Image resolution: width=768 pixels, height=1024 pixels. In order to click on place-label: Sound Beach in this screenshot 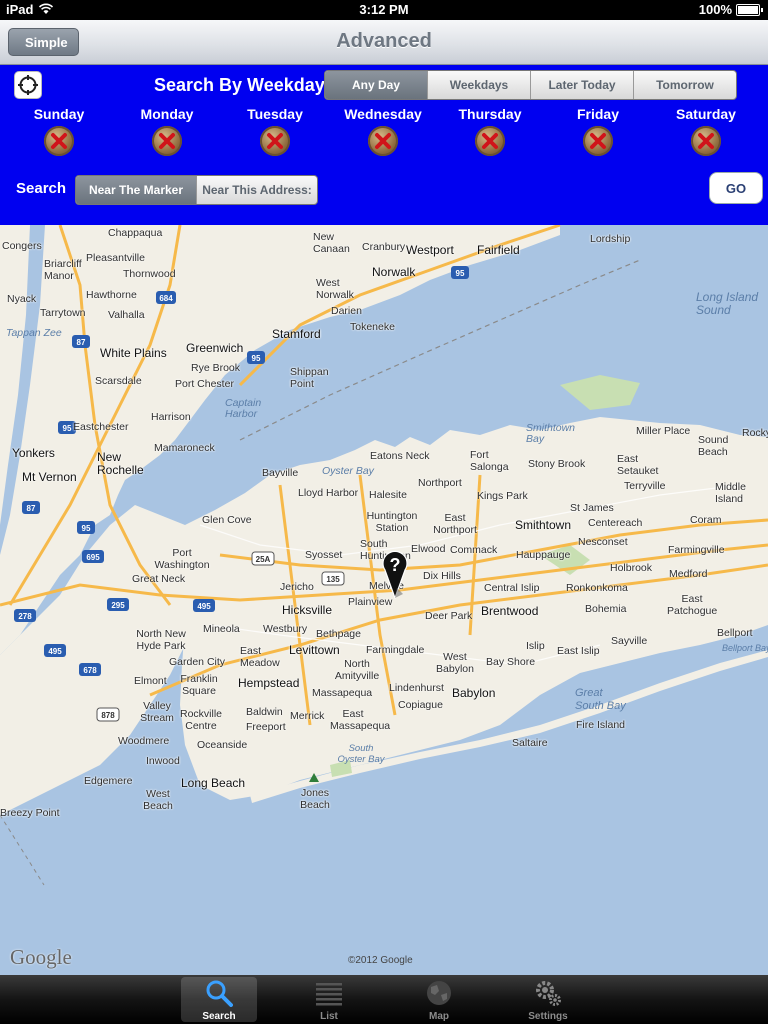, I will do `click(713, 446)`.